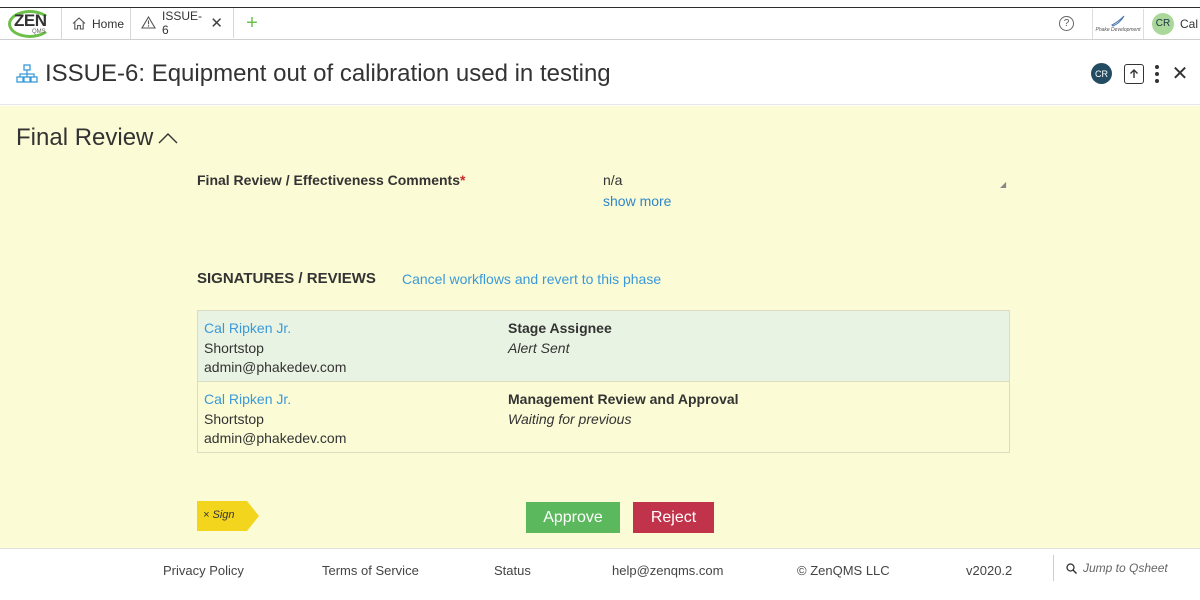 The height and width of the screenshot is (600, 1200). Describe the element at coordinates (79, 23) in the screenshot. I see `home-icon` at that location.